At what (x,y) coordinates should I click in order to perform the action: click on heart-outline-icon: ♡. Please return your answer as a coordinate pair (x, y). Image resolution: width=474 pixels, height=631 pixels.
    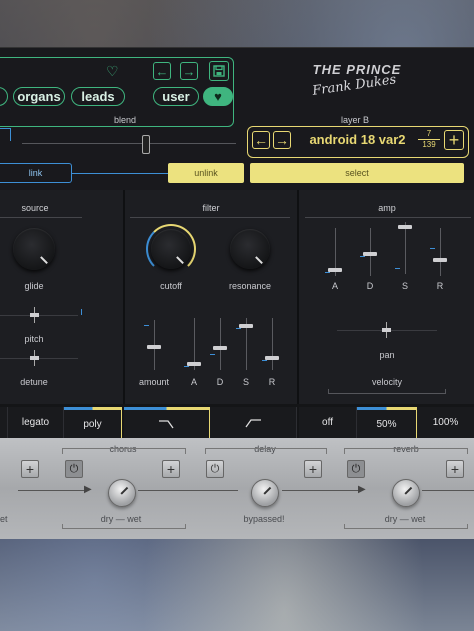
    Looking at the image, I should click on (112, 71).